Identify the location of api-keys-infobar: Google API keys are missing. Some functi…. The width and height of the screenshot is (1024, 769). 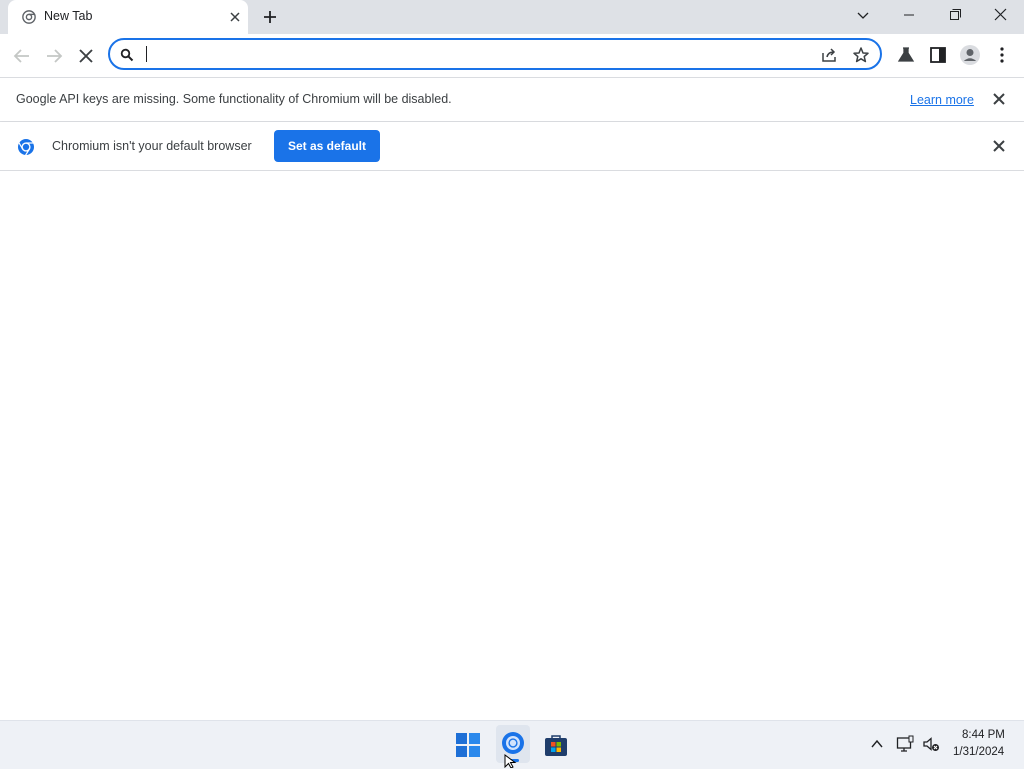
(512, 100).